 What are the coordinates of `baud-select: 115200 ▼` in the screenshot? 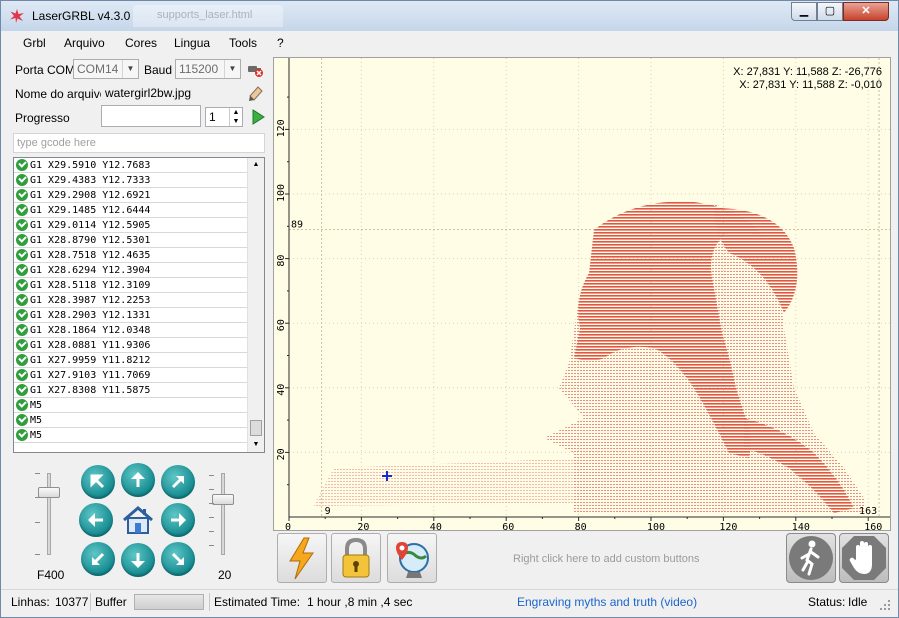 It's located at (208, 69).